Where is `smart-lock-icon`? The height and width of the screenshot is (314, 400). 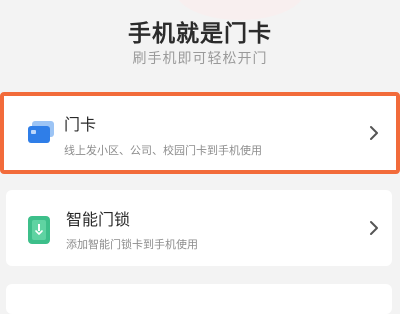
smart-lock-icon is located at coordinates (39, 229).